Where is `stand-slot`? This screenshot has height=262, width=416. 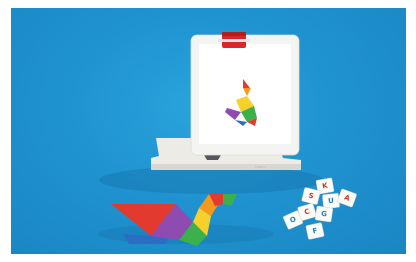 stand-slot is located at coordinates (212, 157).